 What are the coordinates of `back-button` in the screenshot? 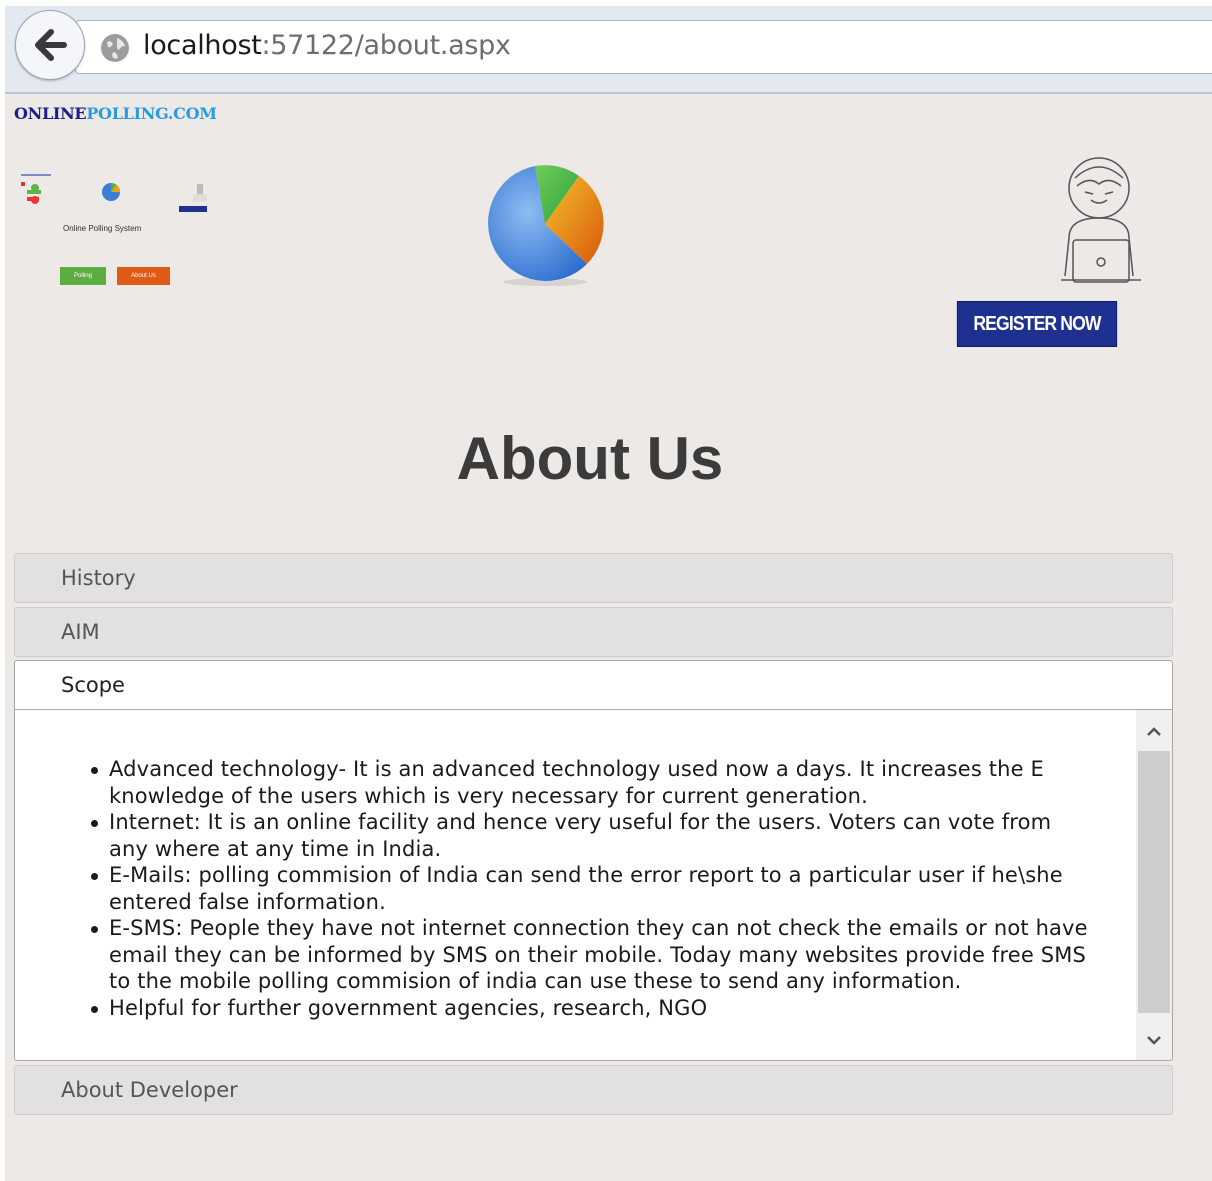 It's located at (50, 45).